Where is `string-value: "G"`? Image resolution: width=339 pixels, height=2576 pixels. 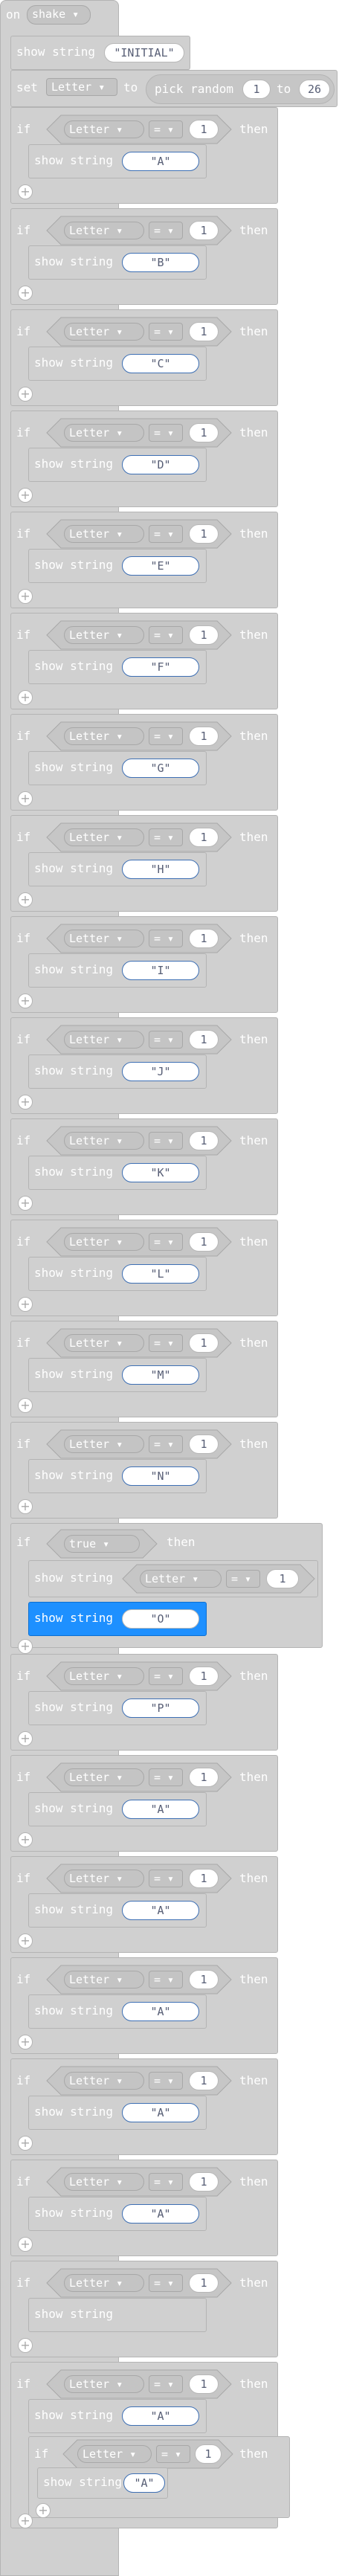
string-value: "G" is located at coordinates (160, 768).